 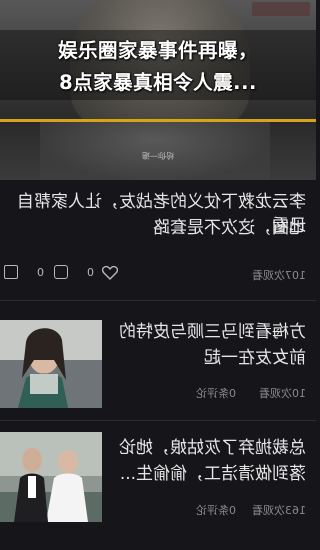 What do you see at coordinates (51, 477) in the screenshot?
I see `article-3-thumbnail` at bounding box center [51, 477].